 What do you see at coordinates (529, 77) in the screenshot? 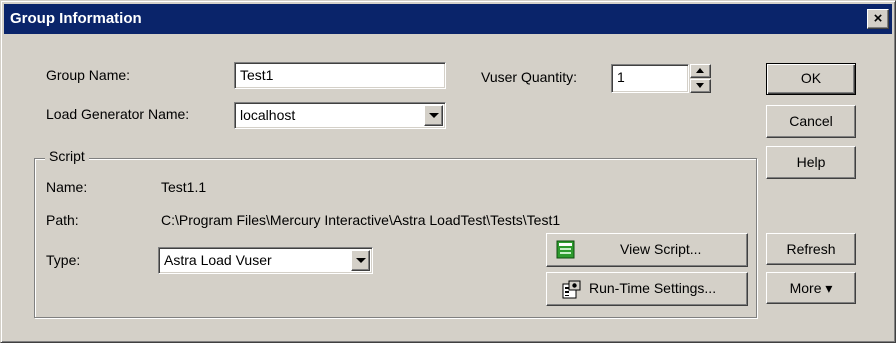
I see `vuser-quantity-label: Vuser Quantity:` at bounding box center [529, 77].